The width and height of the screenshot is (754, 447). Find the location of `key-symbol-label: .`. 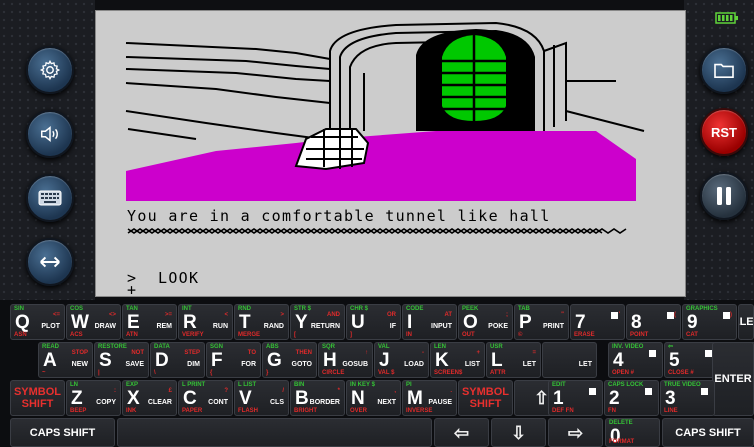

key-symbol-label: . is located at coordinates (451, 391).